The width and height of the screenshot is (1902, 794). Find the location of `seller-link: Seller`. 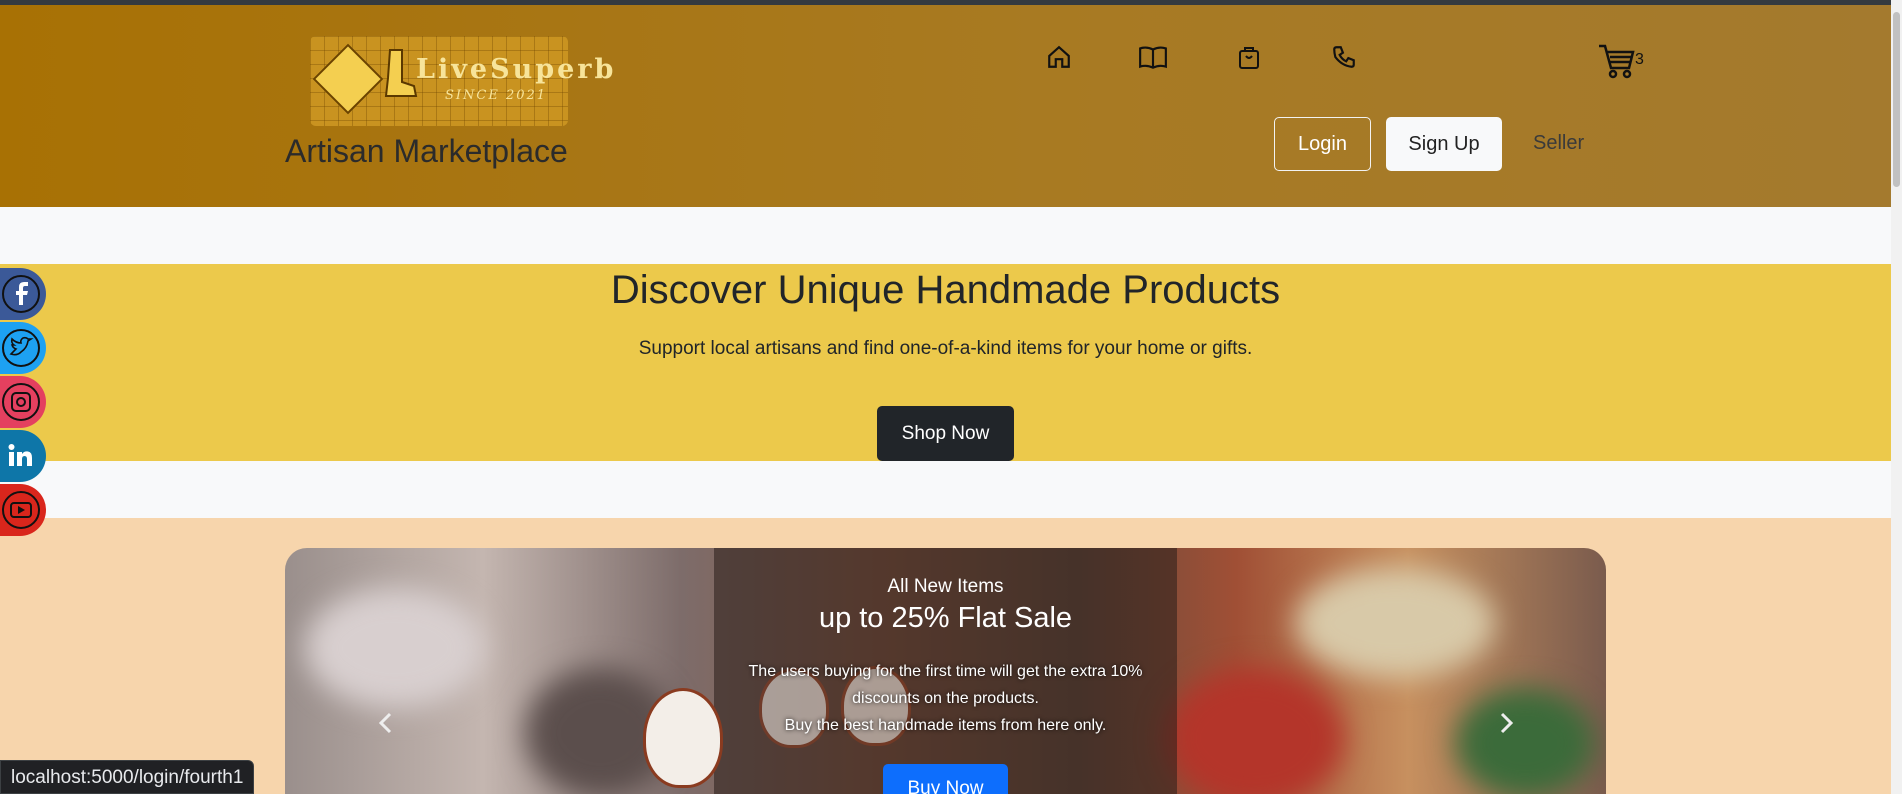

seller-link: Seller is located at coordinates (1558, 143).